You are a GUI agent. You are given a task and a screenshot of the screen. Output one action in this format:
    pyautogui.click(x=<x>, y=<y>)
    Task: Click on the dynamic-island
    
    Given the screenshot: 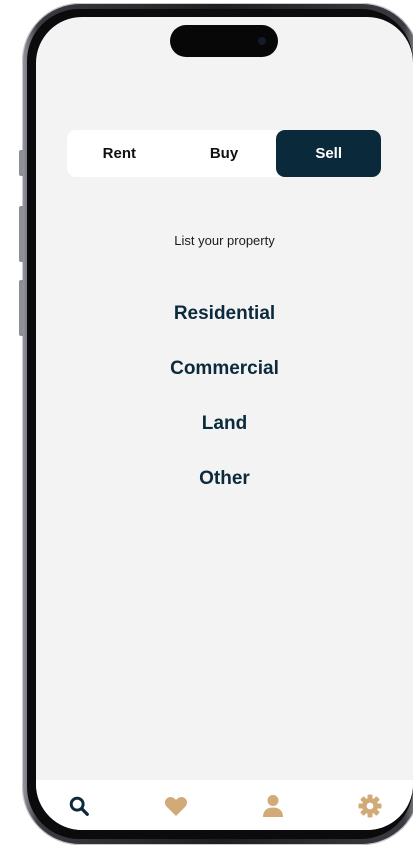 What is the action you would take?
    pyautogui.click(x=224, y=41)
    